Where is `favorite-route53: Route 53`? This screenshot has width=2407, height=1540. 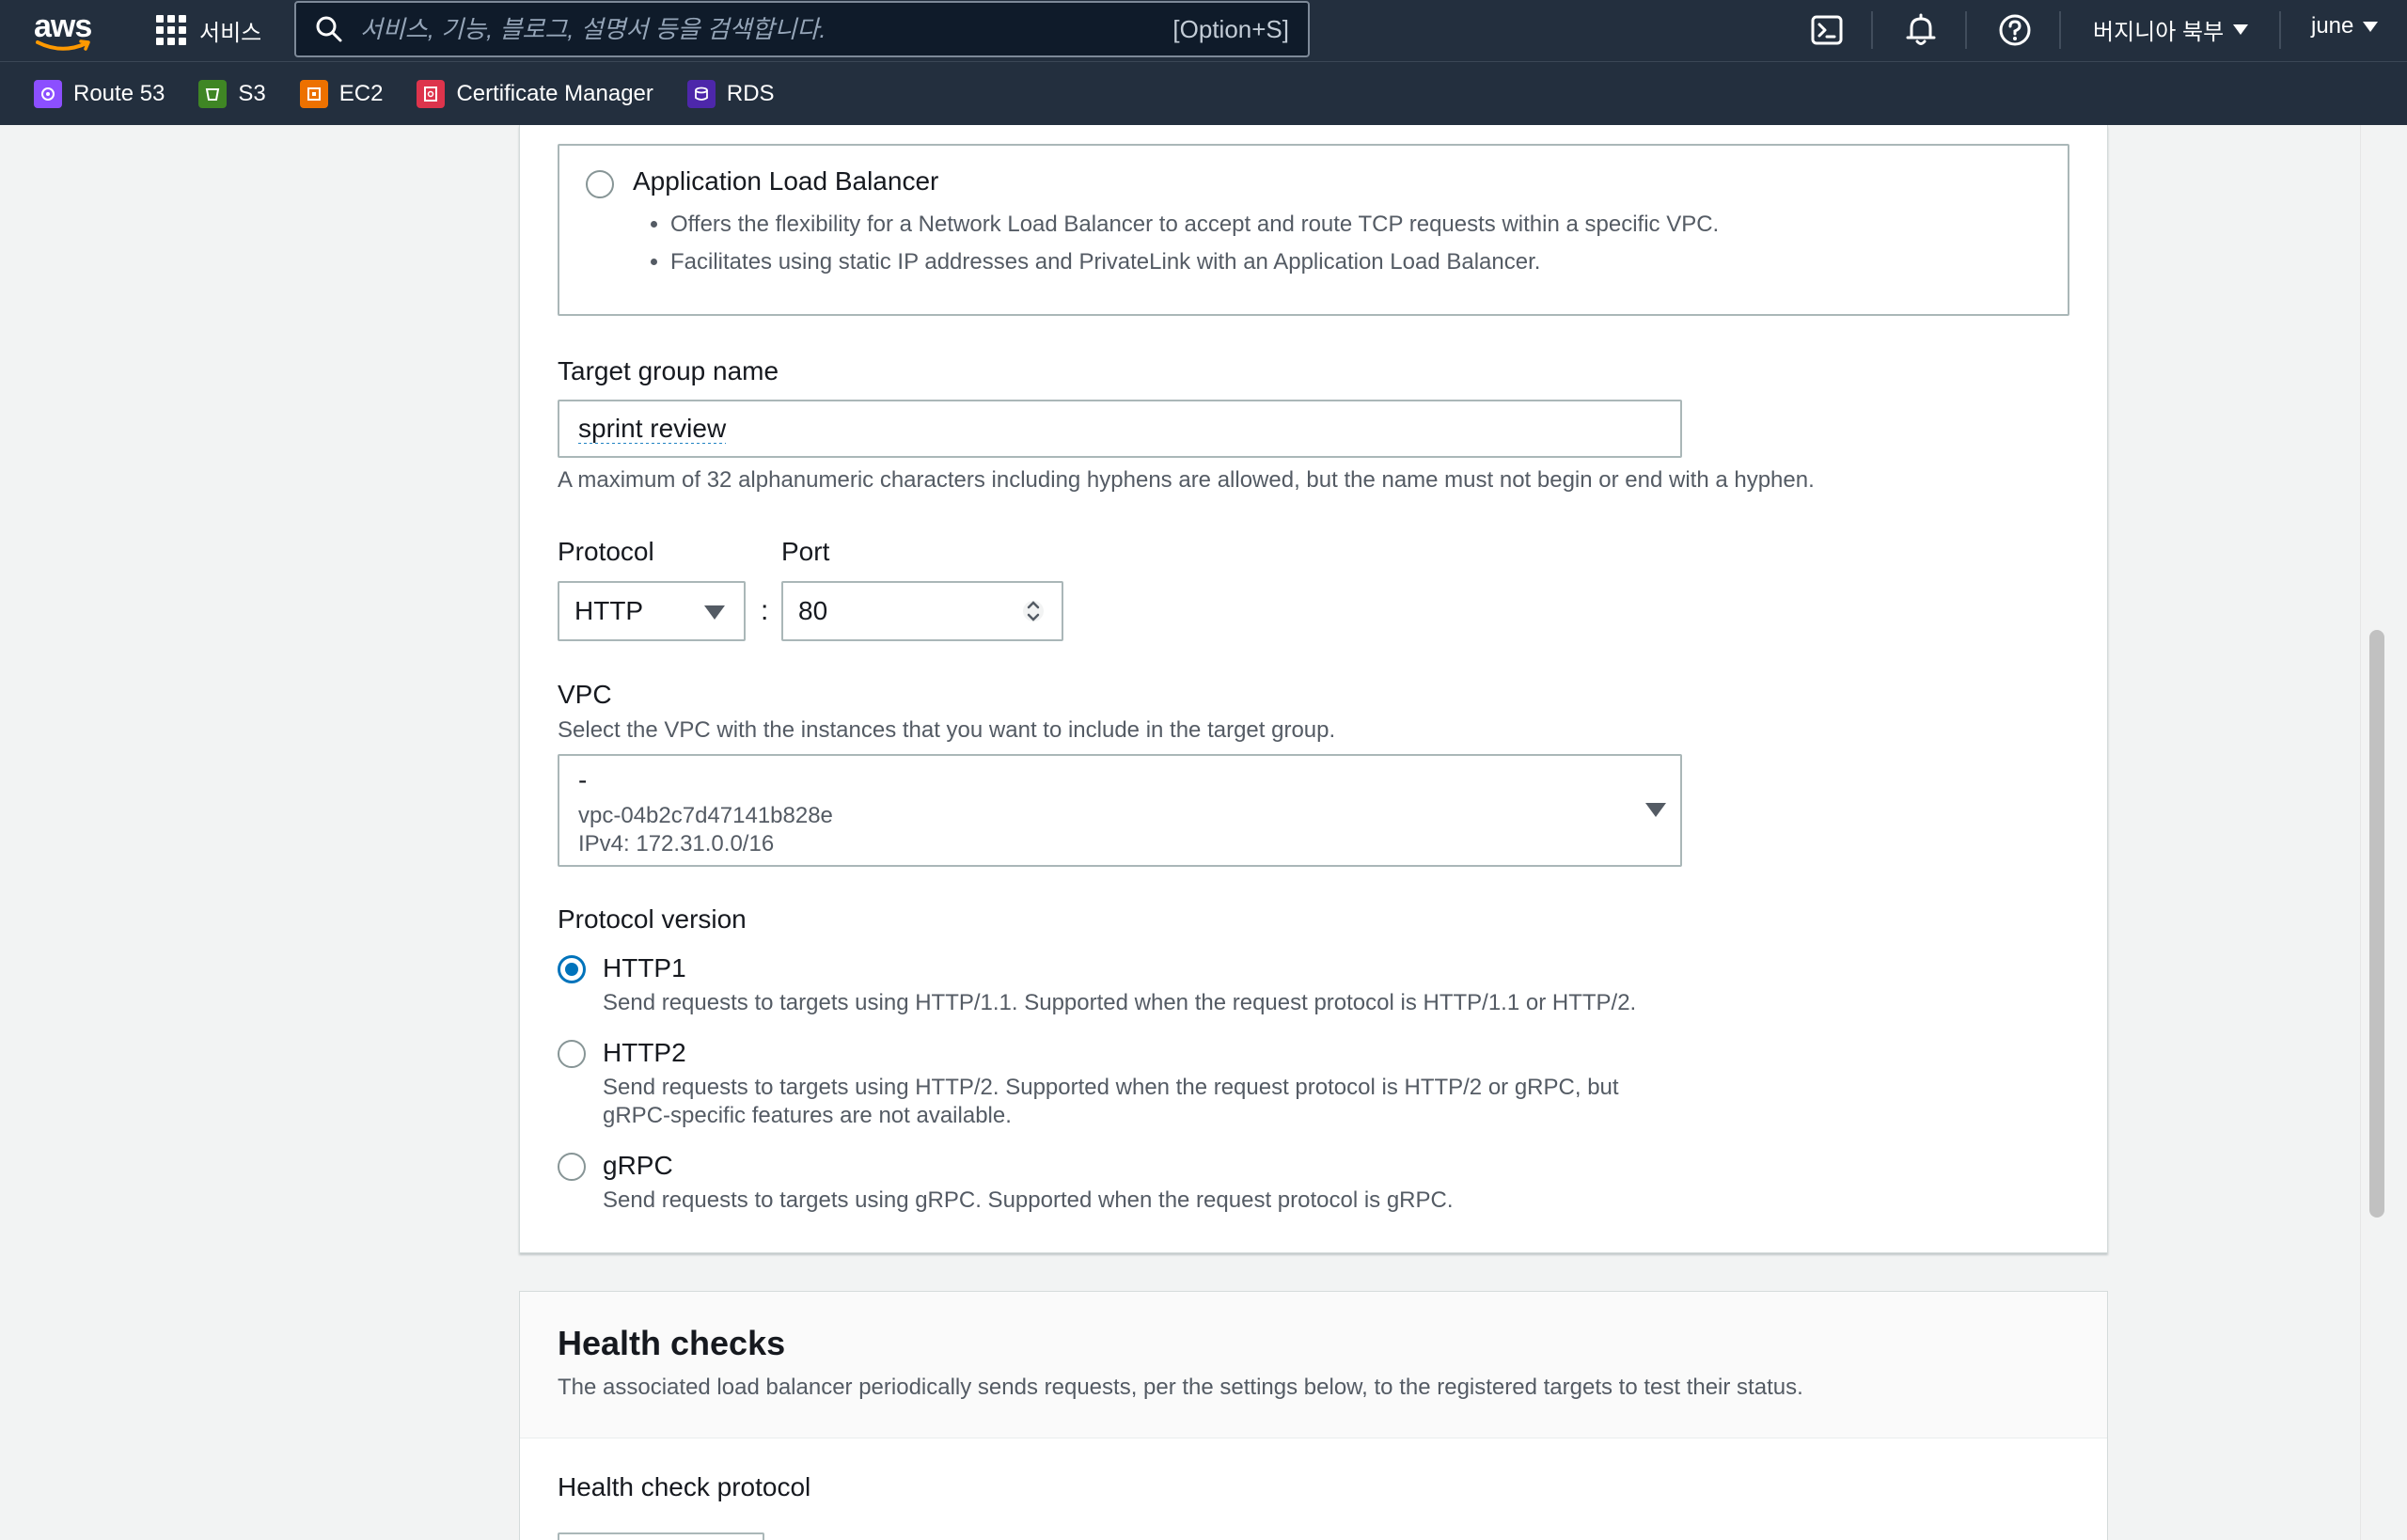 favorite-route53: Route 53 is located at coordinates (99, 93).